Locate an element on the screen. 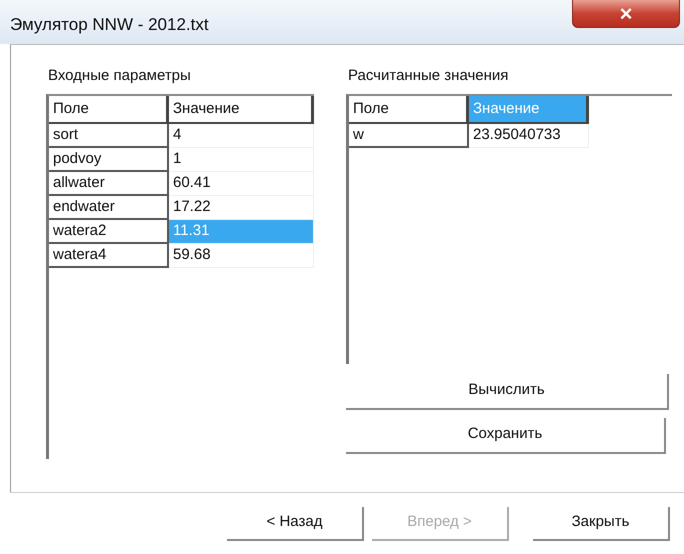 This screenshot has width=684, height=554. value-cell: 1 is located at coordinates (241, 160).